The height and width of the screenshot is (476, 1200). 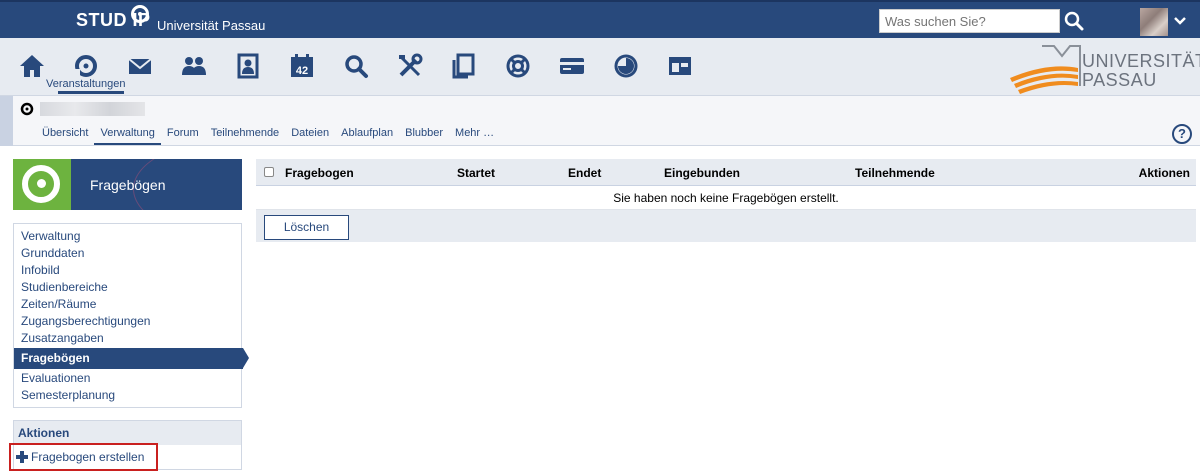 I want to click on select-all-checkbox, so click(x=269, y=172).